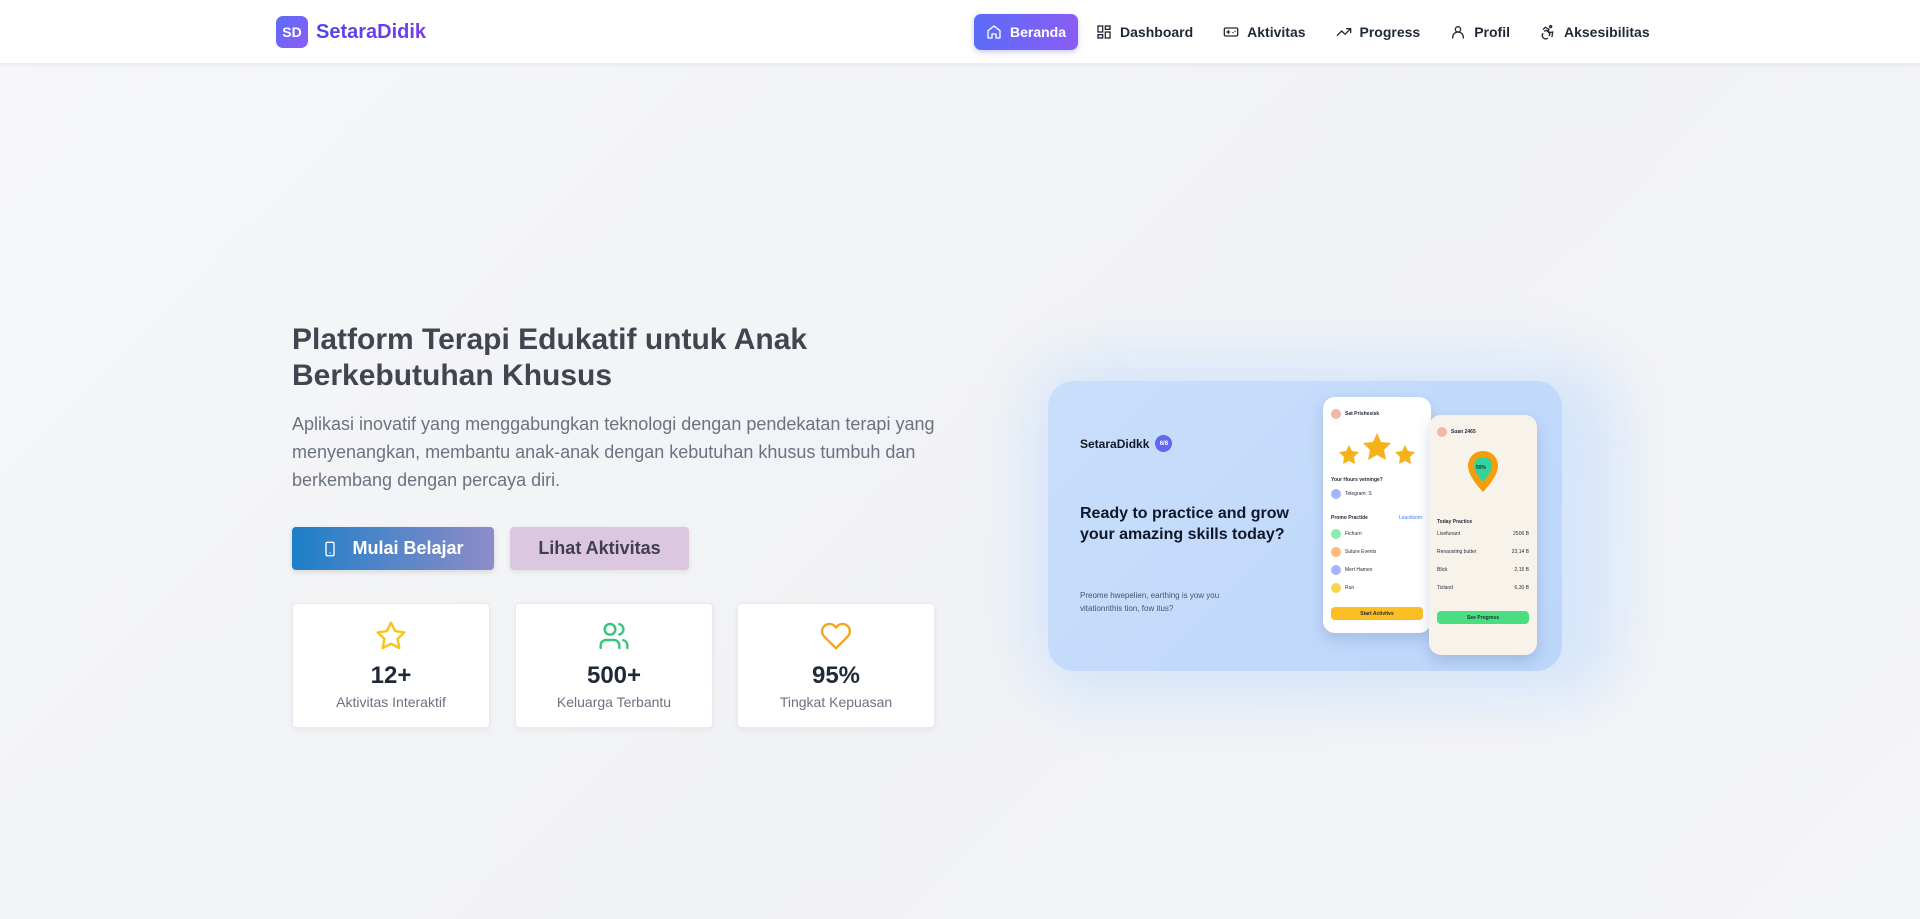  I want to click on start-learning-button: Mulai Belajar, so click(393, 548).